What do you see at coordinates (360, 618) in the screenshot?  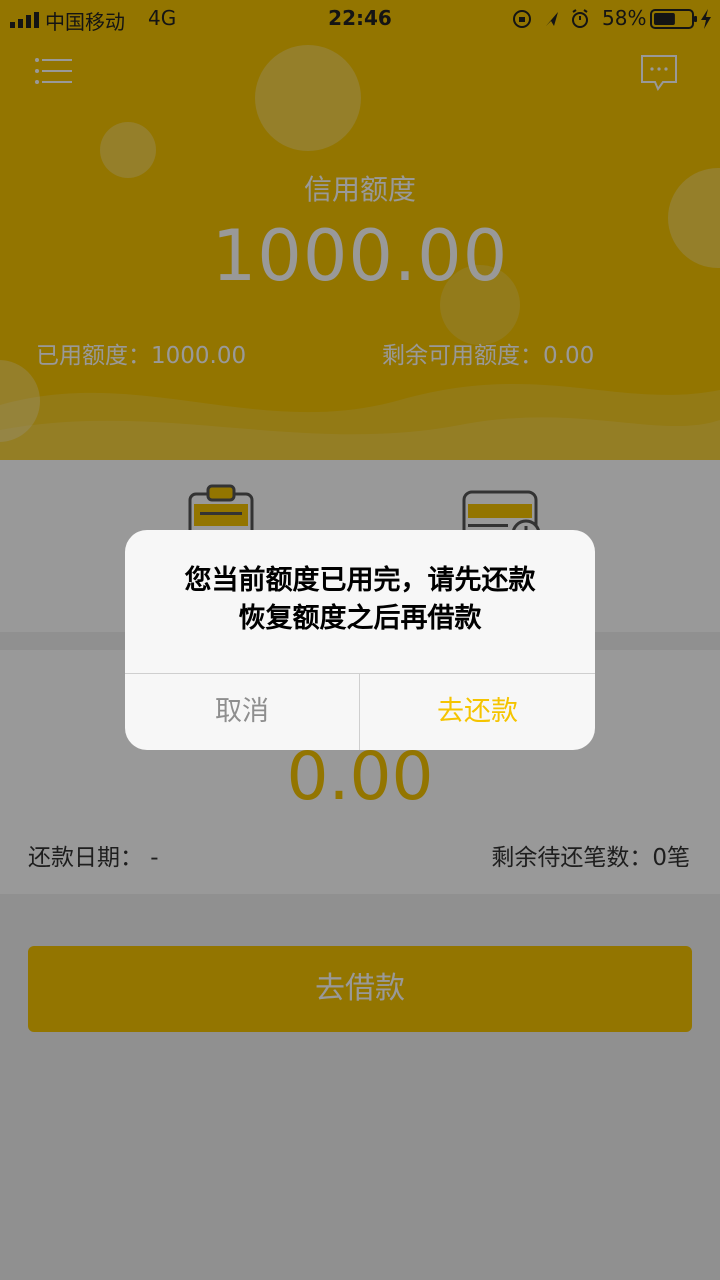 I see `dialog-message-line2: 恢复额度之后再借款` at bounding box center [360, 618].